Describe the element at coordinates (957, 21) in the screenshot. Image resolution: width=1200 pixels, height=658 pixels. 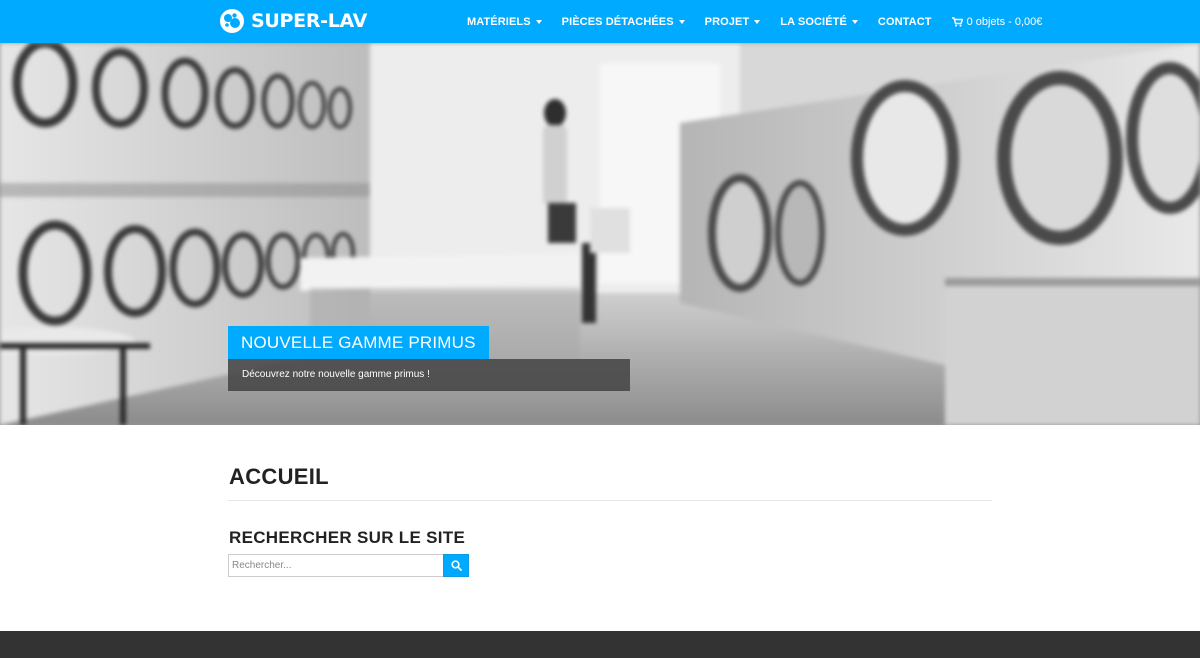
I see `shopping-cart-icon` at that location.